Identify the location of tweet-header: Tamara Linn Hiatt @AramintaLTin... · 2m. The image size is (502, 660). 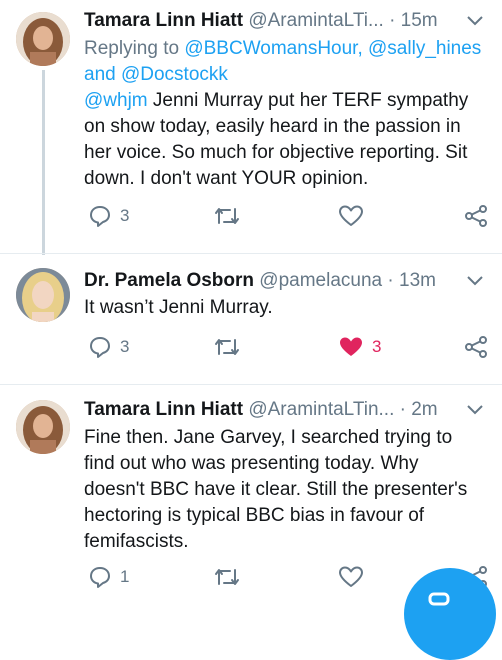
(281, 410).